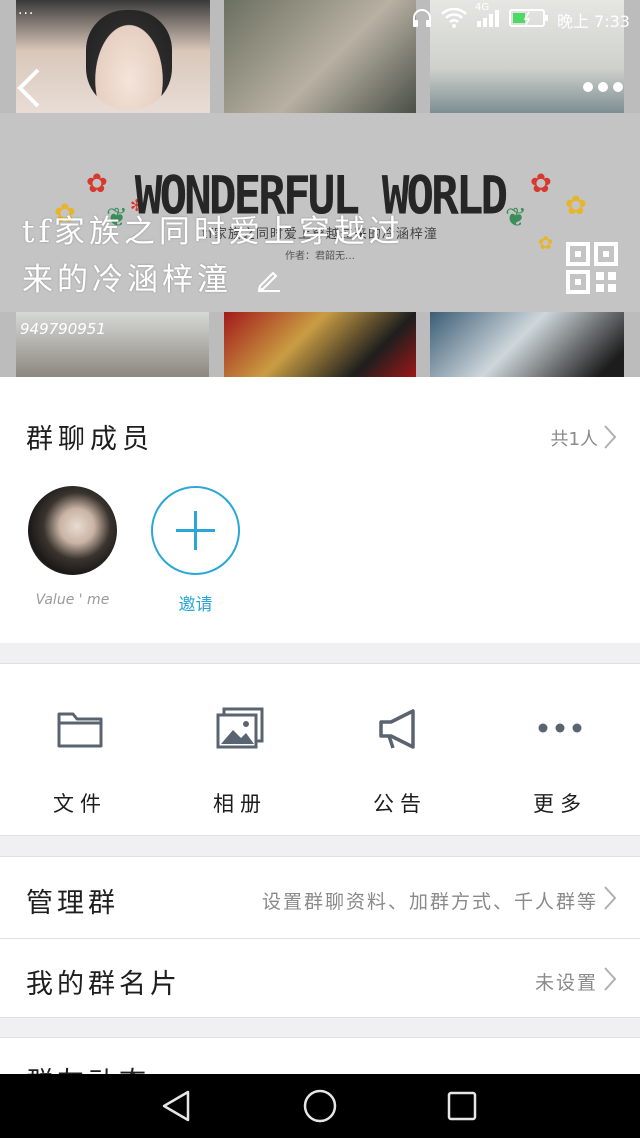 Image resolution: width=640 pixels, height=1138 pixels. What do you see at coordinates (282, 257) in the screenshot?
I see `group-name: tf家族之同时爱上穿越过 来的冷涵梓潼` at bounding box center [282, 257].